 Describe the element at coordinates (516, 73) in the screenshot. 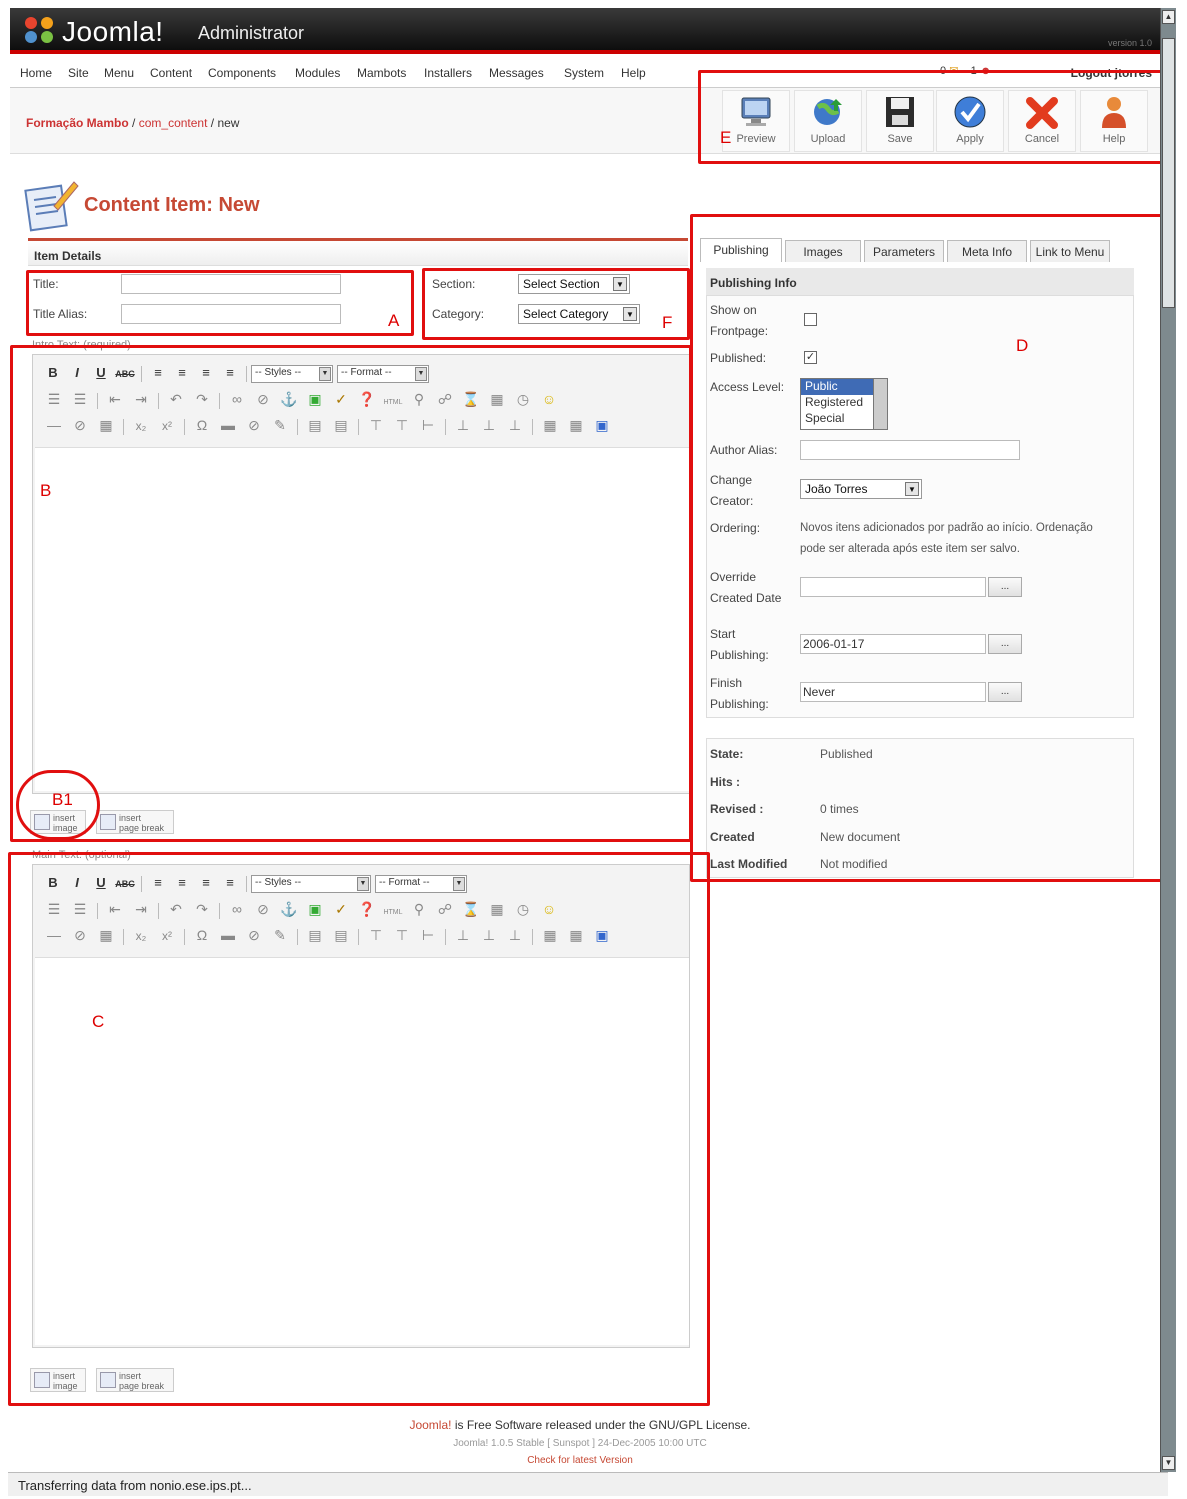

I see `menu-messages: Messages` at that location.